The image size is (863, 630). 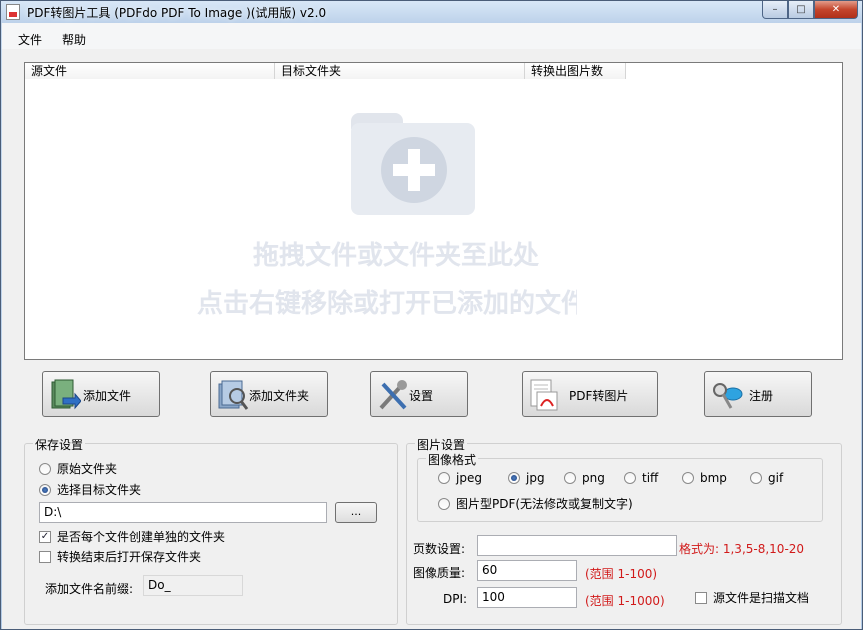 I want to click on checkbox-scanned: 源文件是扫描文档, so click(x=752, y=597).